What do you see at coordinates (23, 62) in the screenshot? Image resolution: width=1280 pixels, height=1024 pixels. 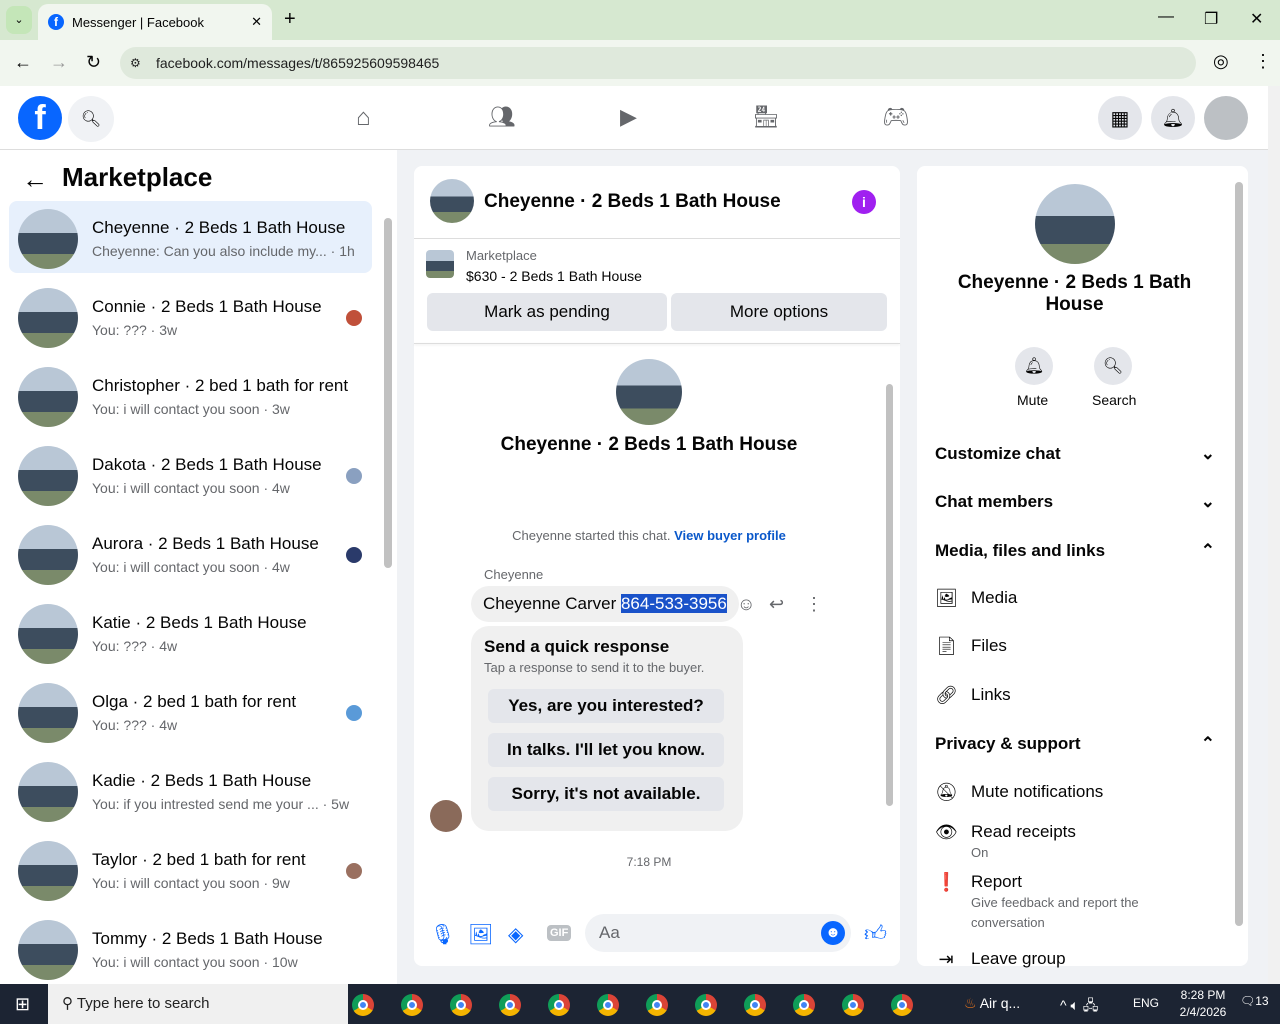 I see `back-icon: ←` at bounding box center [23, 62].